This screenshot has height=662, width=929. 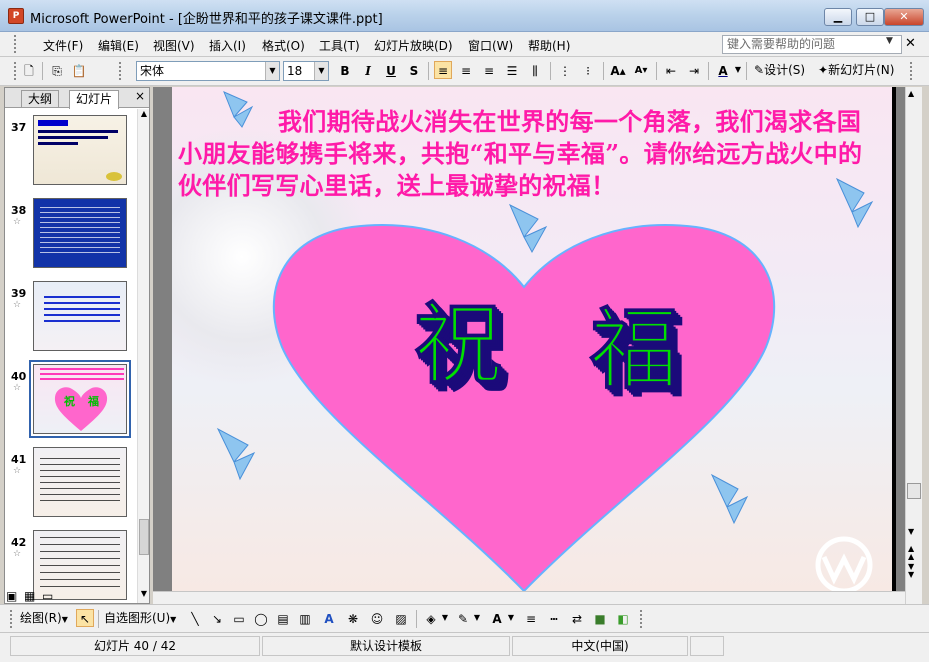 I want to click on fill-color-icon: ◈, so click(x=431, y=618).